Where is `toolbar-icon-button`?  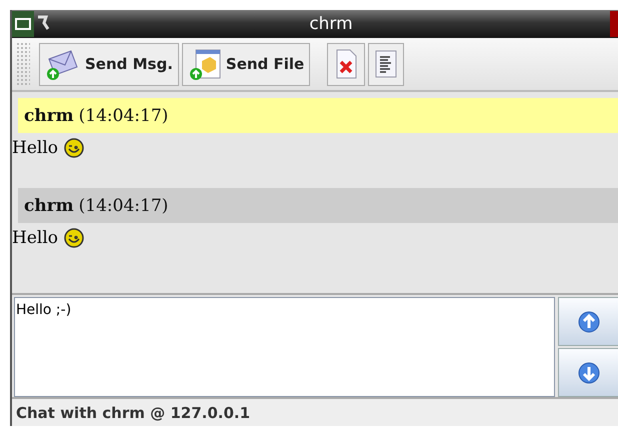 toolbar-icon-button is located at coordinates (386, 64).